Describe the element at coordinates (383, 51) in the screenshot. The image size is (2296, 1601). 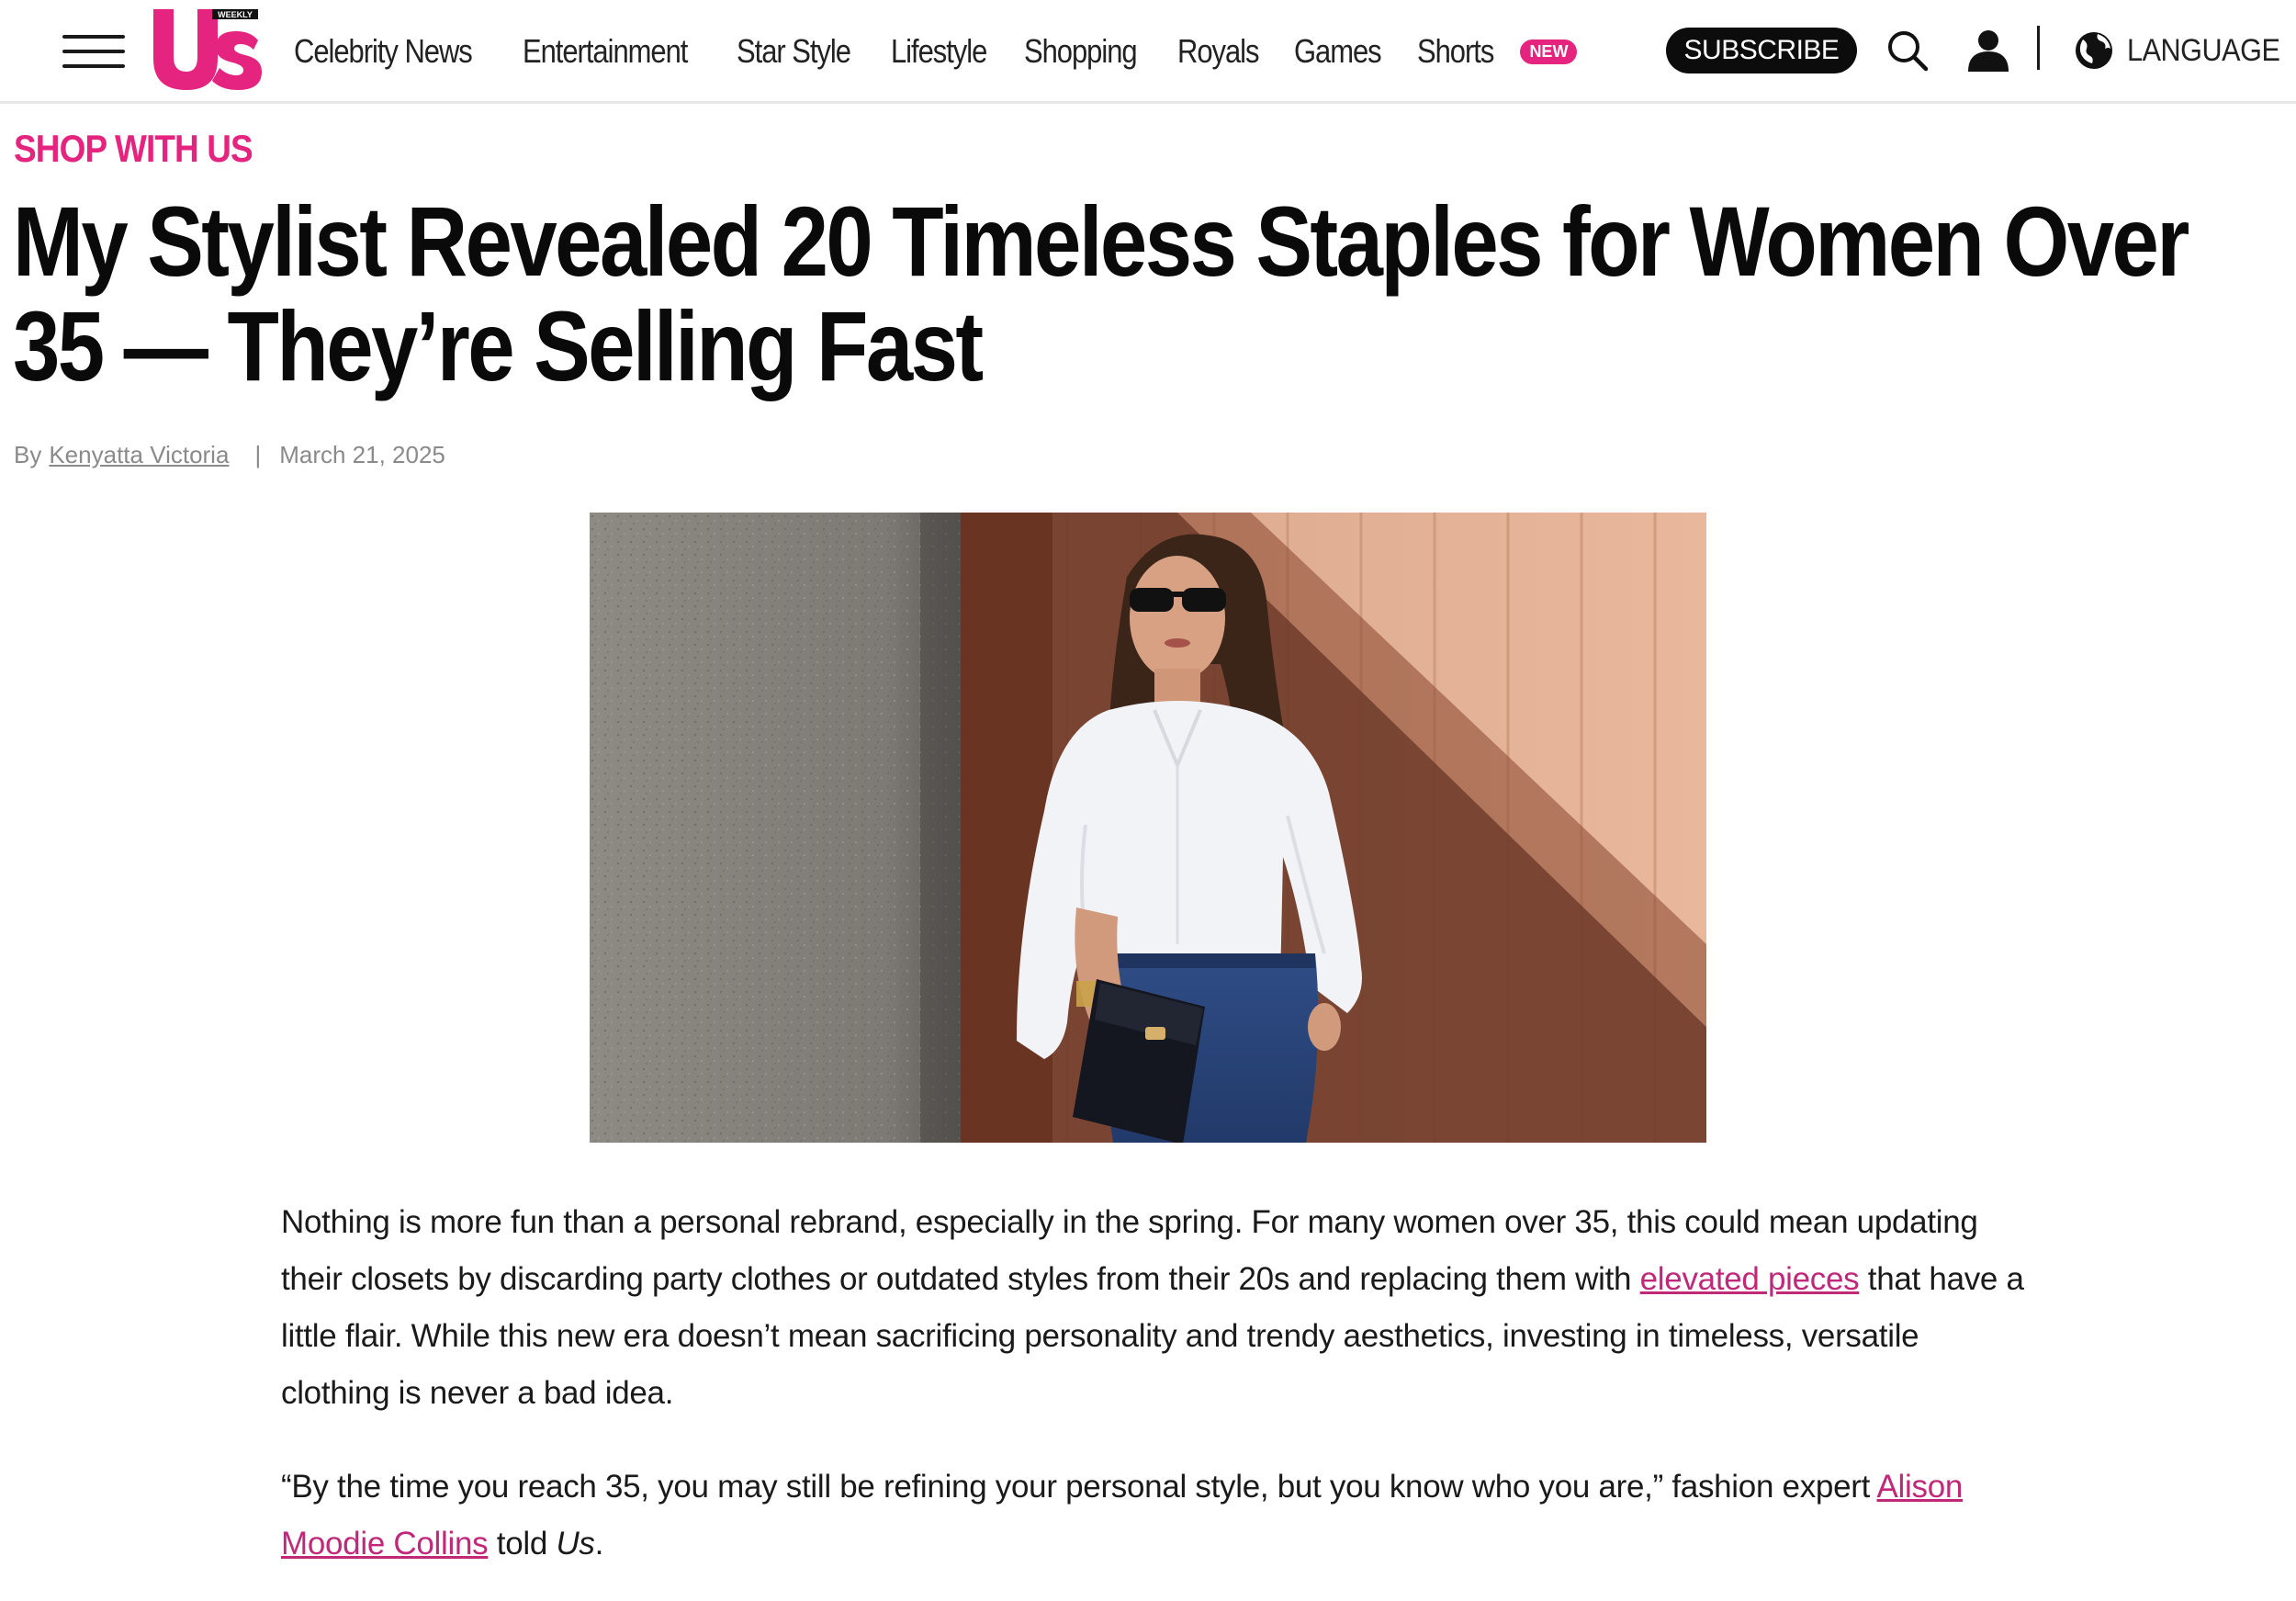
I see `nav-item-celebrity-news: Celebrity News` at that location.